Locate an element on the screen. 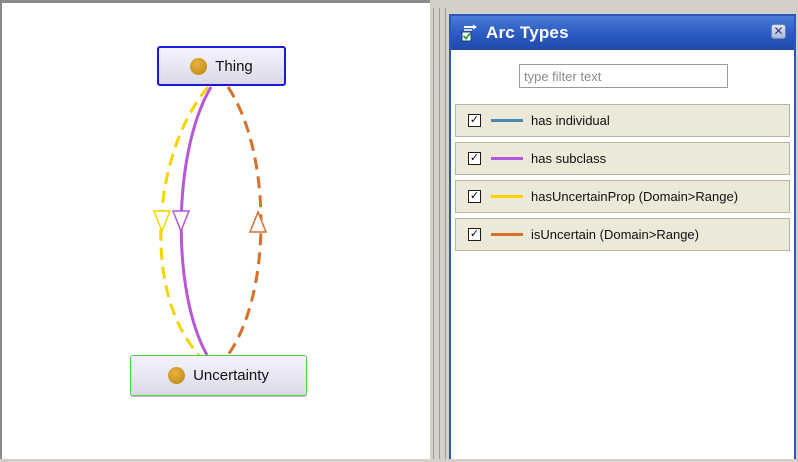  node-thing: Thing is located at coordinates (221, 66).